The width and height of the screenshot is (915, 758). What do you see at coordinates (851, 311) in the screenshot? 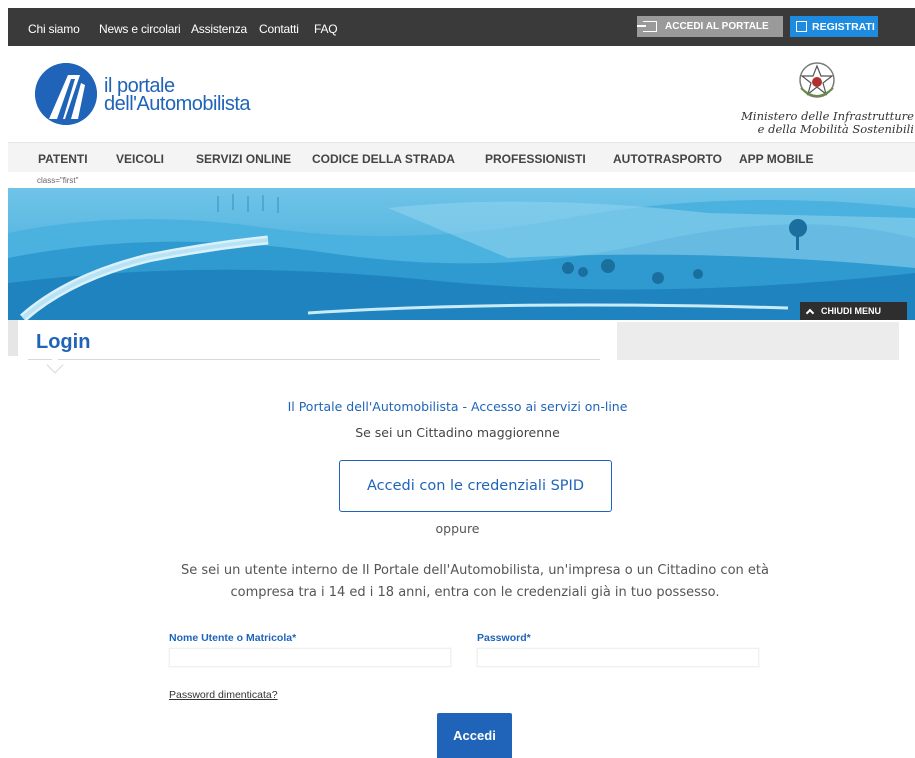
I see `chiudi-menu-label: CHIUDI MENU` at bounding box center [851, 311].